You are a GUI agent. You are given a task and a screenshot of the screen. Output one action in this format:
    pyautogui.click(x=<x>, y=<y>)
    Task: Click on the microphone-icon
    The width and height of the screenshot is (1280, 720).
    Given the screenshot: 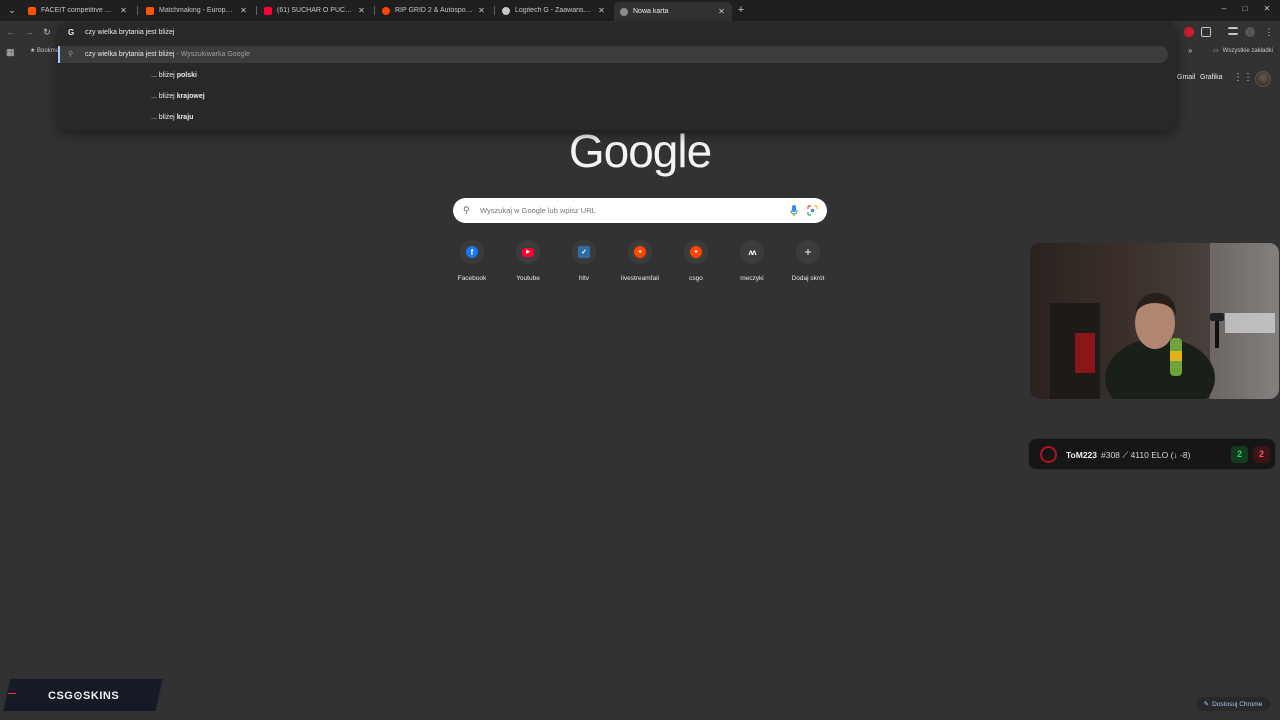 What is the action you would take?
    pyautogui.click(x=794, y=210)
    